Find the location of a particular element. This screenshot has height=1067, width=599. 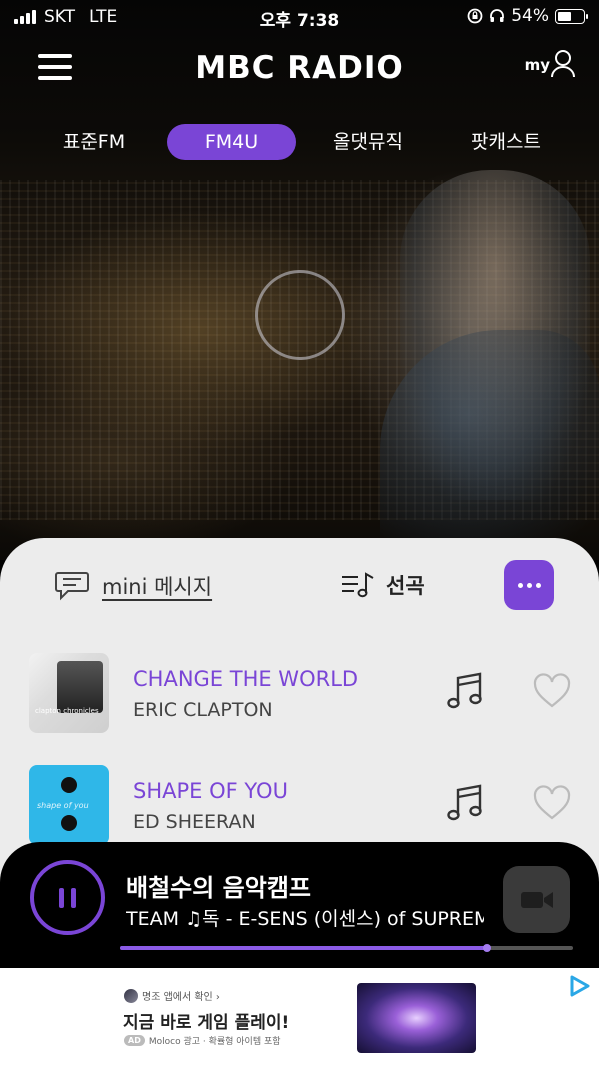

battery-icon is located at coordinates (571, 16).